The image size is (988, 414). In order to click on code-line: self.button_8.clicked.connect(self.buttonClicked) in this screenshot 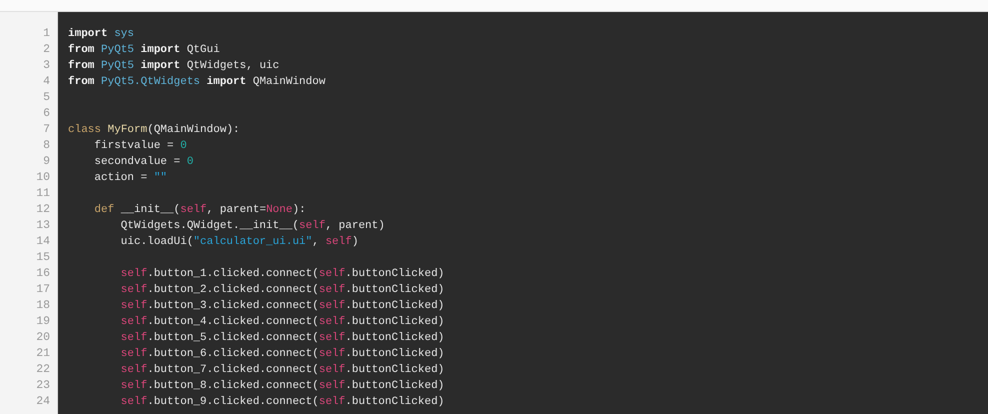, I will do `click(282, 386)`.